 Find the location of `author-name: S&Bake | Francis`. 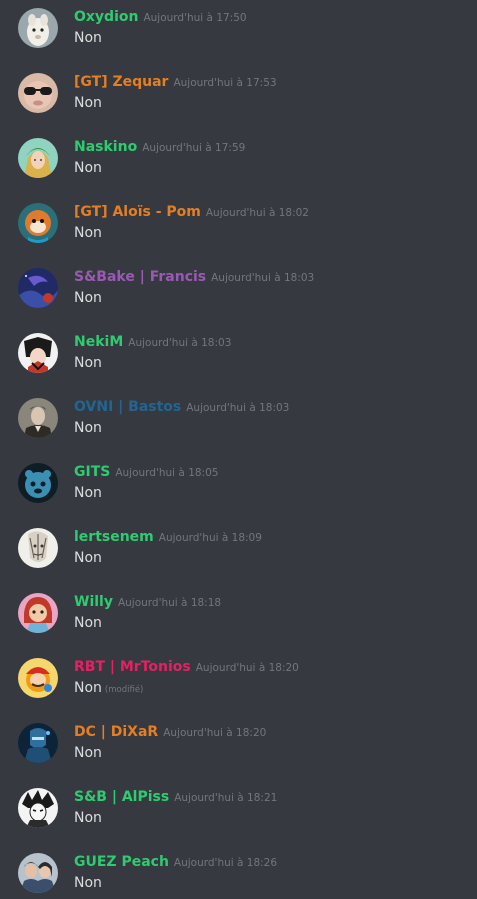

author-name: S&Bake | Francis is located at coordinates (140, 277).